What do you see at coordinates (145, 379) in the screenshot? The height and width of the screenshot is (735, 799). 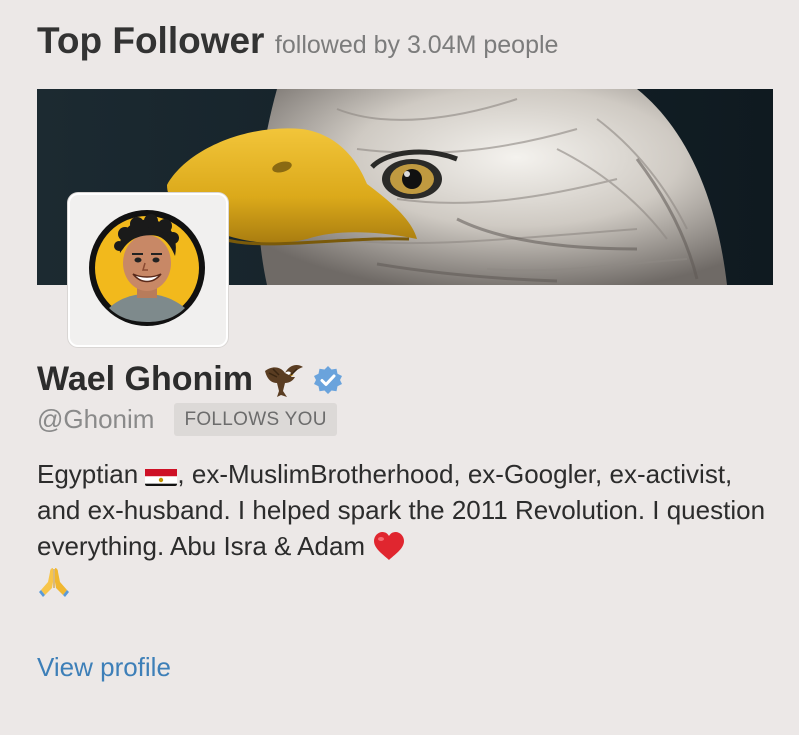 I see `profile-name: Wael Ghonim` at bounding box center [145, 379].